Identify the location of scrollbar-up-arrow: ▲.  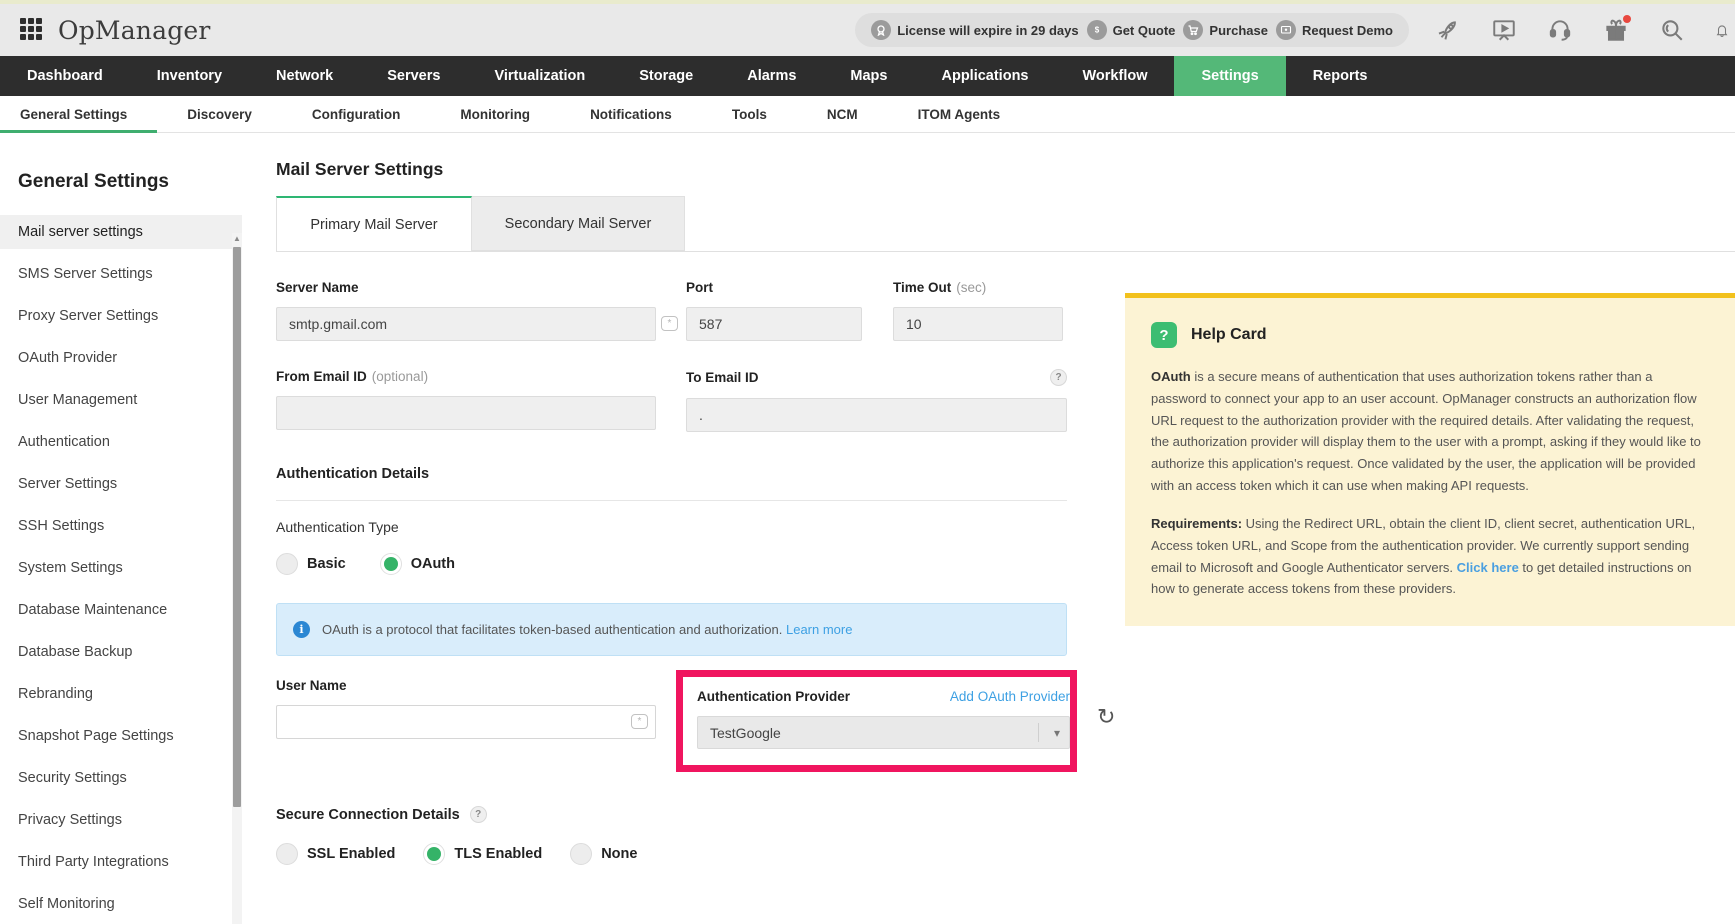
(237, 239).